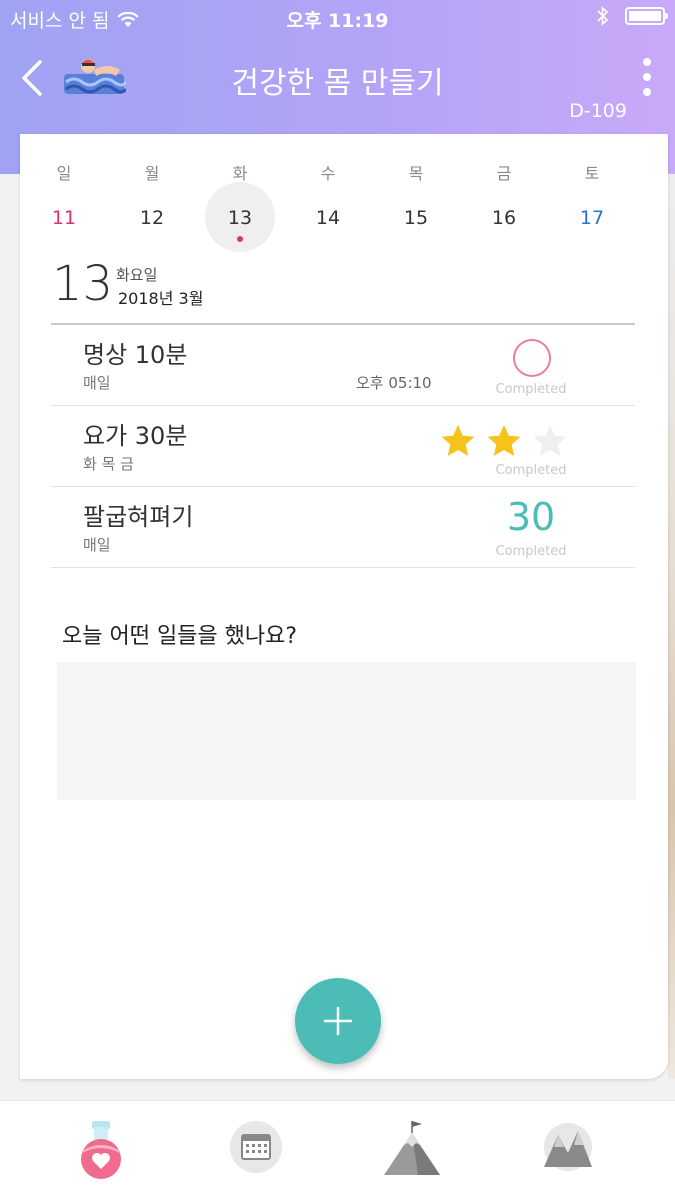  Describe the element at coordinates (135, 355) in the screenshot. I see `habit-name: 명상 10분` at that location.